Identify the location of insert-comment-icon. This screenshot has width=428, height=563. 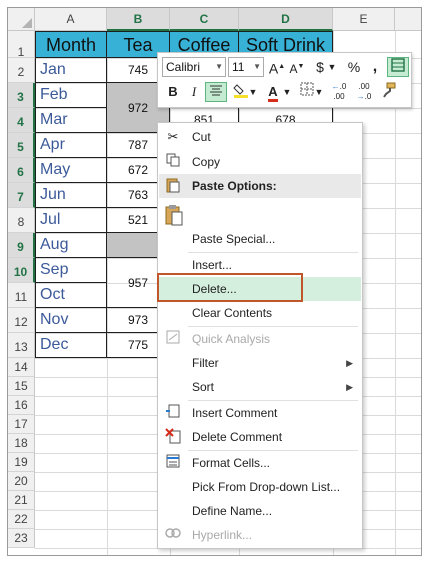
(173, 413).